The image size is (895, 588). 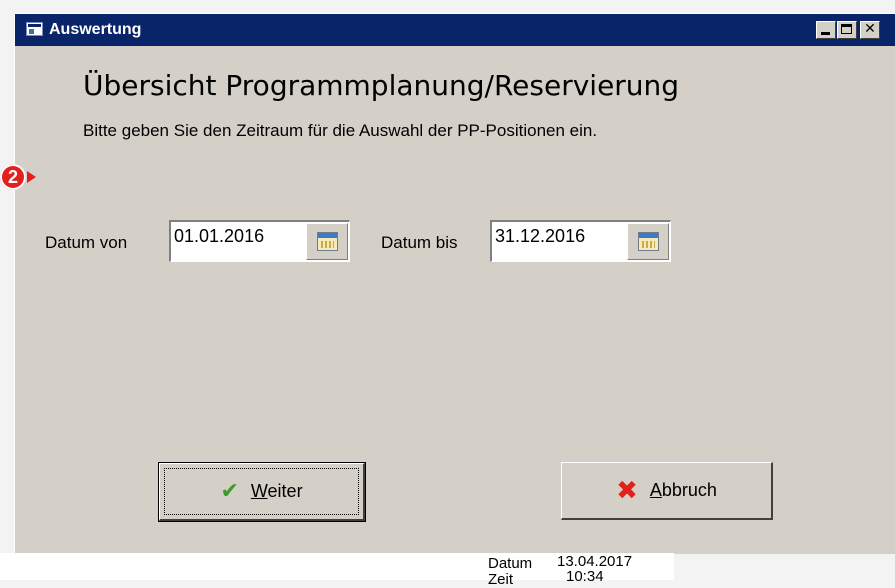 I want to click on close-button: ✕, so click(x=870, y=30).